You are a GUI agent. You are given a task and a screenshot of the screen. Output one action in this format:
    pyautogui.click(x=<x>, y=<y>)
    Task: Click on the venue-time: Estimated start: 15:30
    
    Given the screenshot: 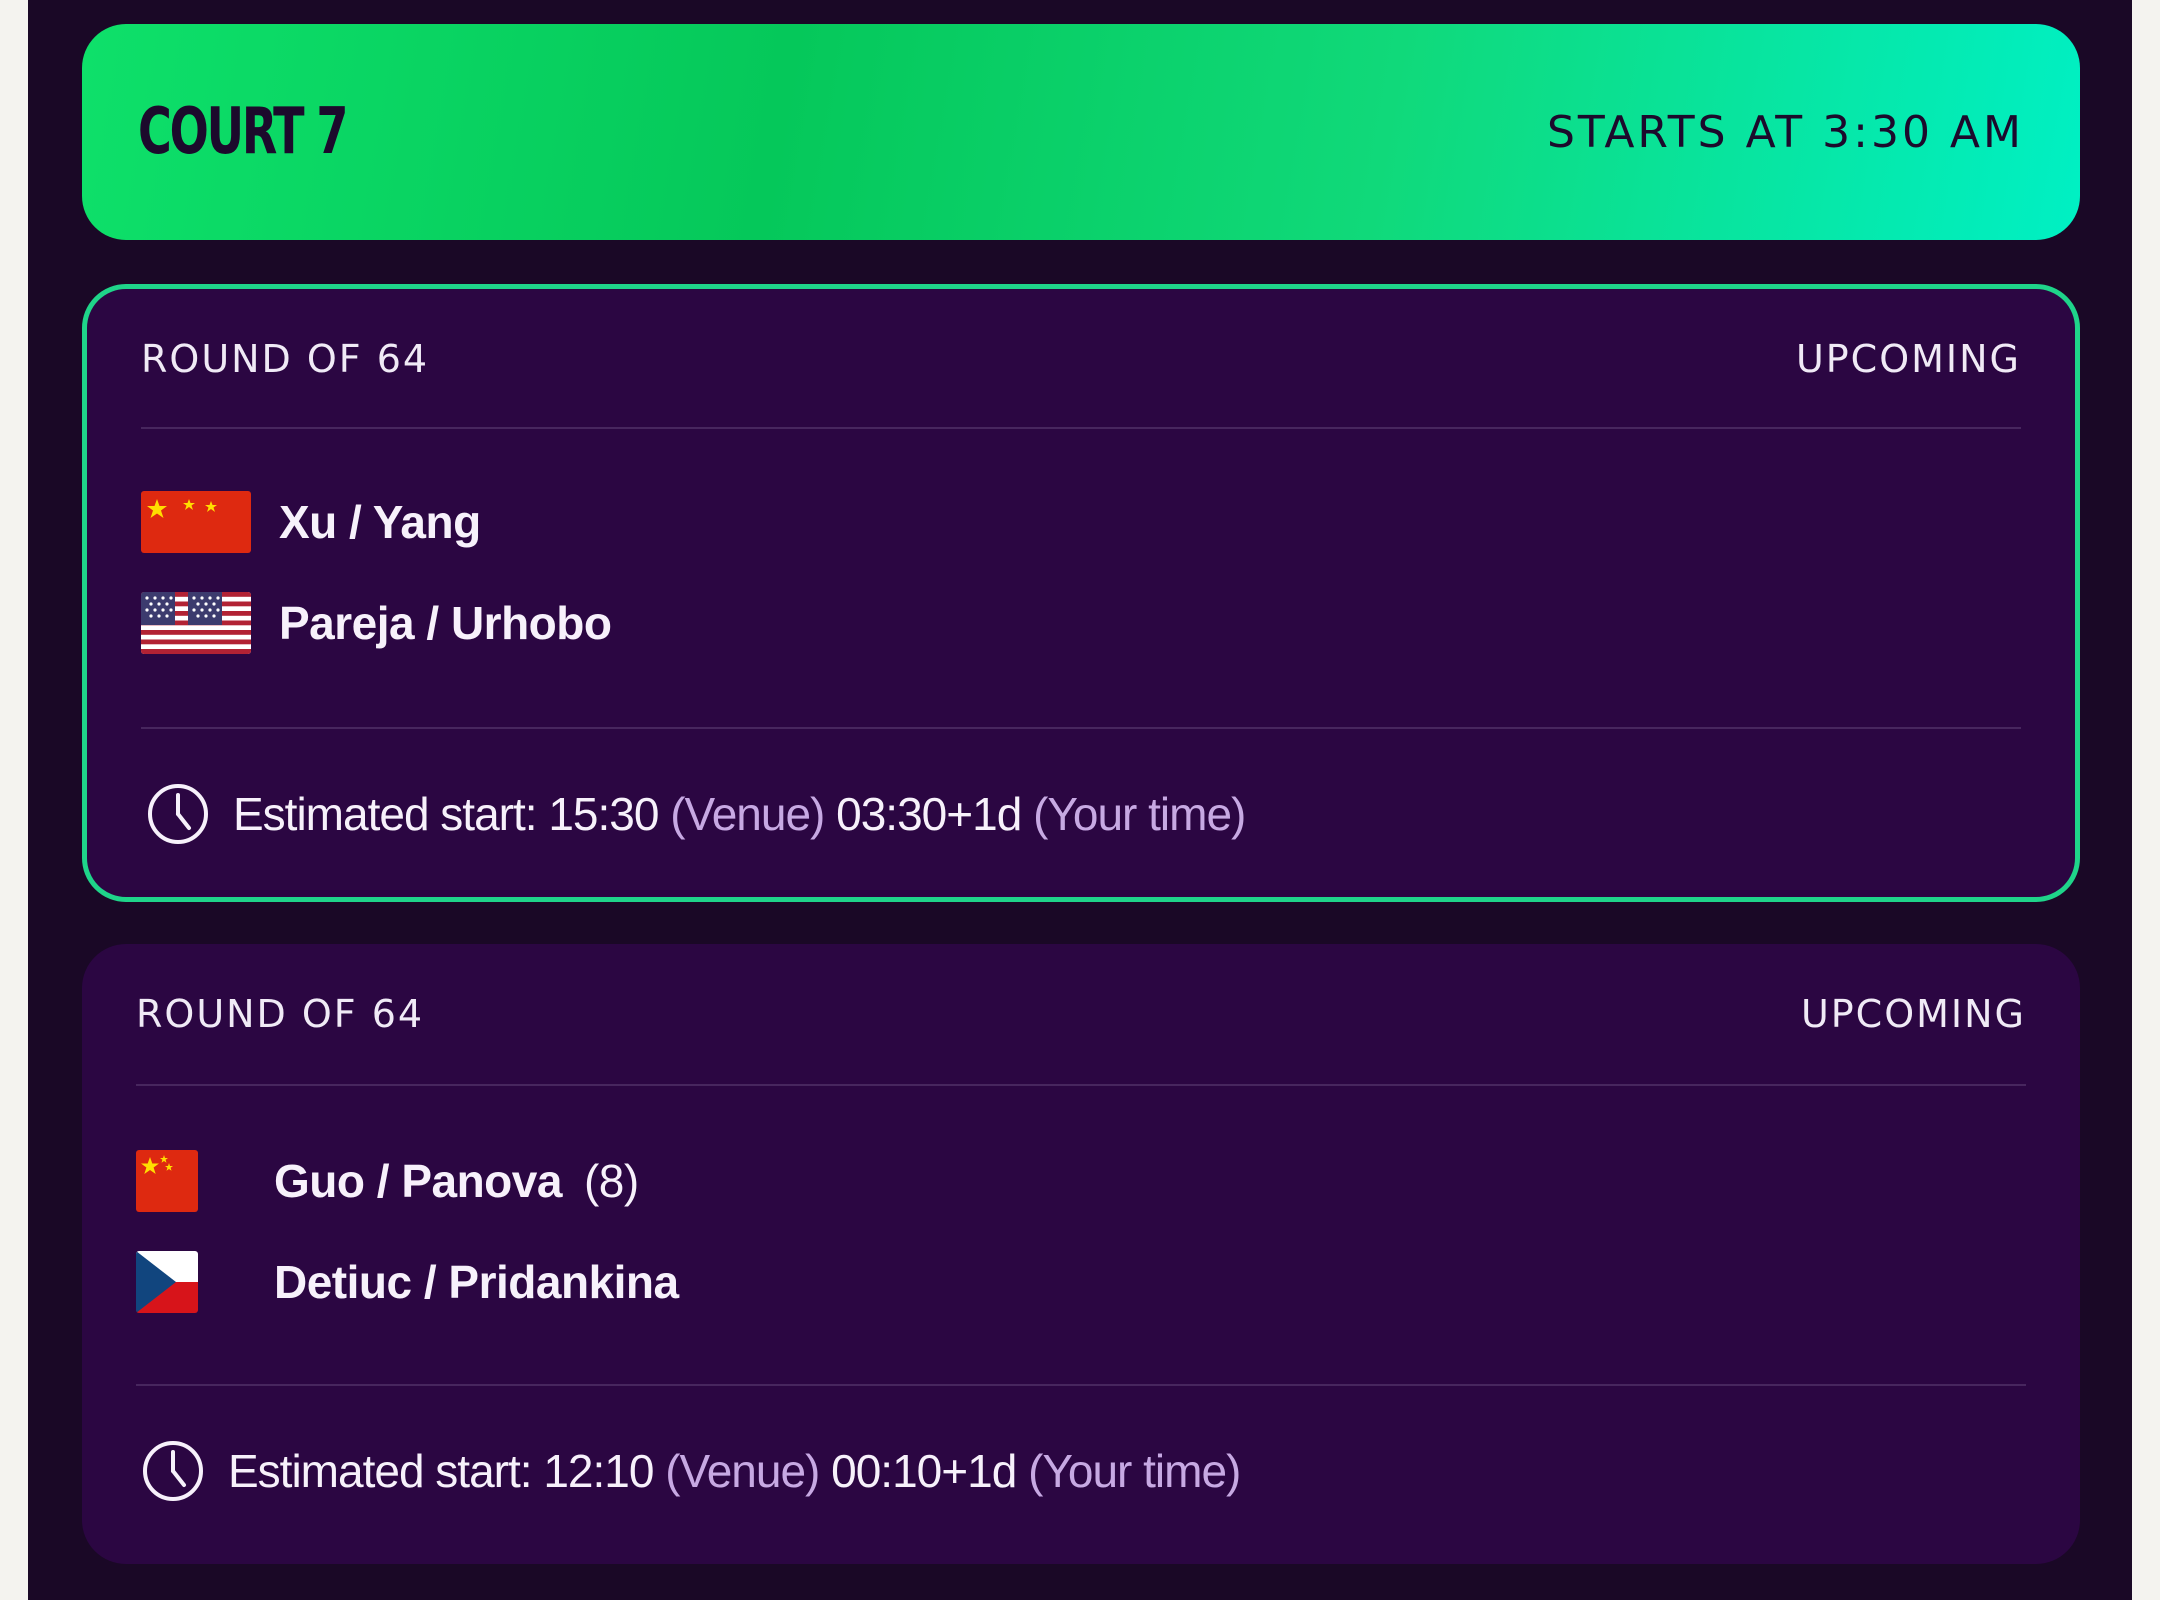 What is the action you would take?
    pyautogui.click(x=446, y=814)
    